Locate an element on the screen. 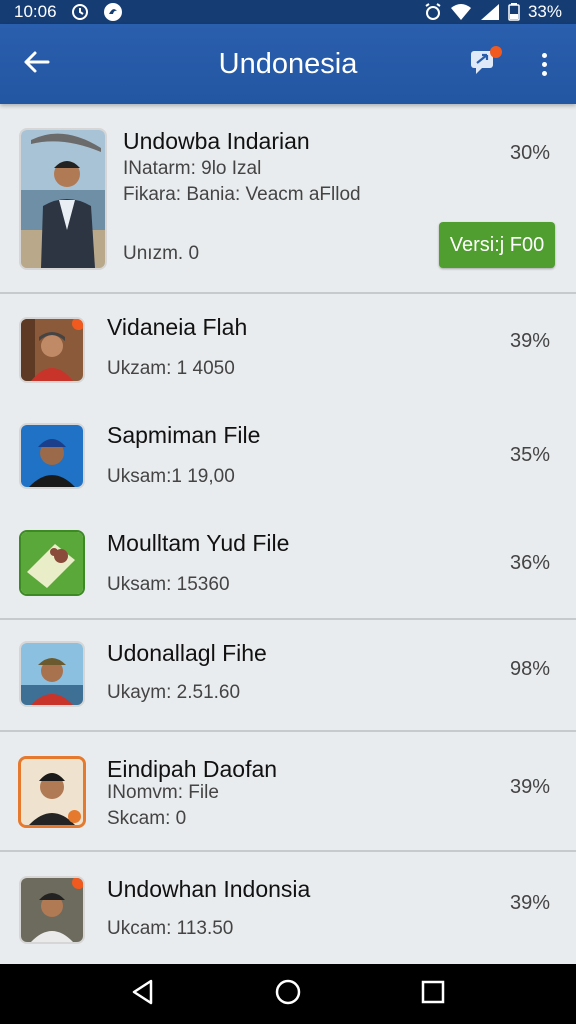 The height and width of the screenshot is (1024, 576). status-bar: 10:06 33% is located at coordinates (288, 12).